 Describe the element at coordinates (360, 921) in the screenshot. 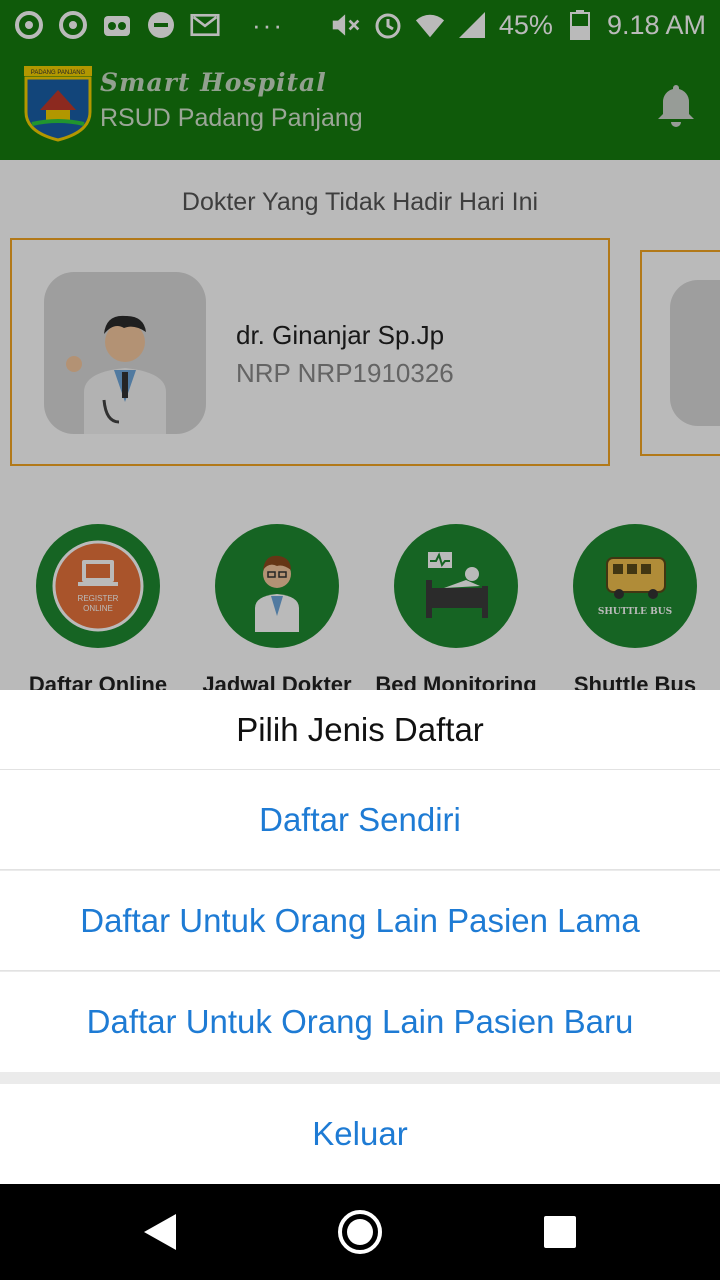

I see `option-daftar-pasien-lama: Daftar Untuk Orang Lain Pasien Lama` at that location.